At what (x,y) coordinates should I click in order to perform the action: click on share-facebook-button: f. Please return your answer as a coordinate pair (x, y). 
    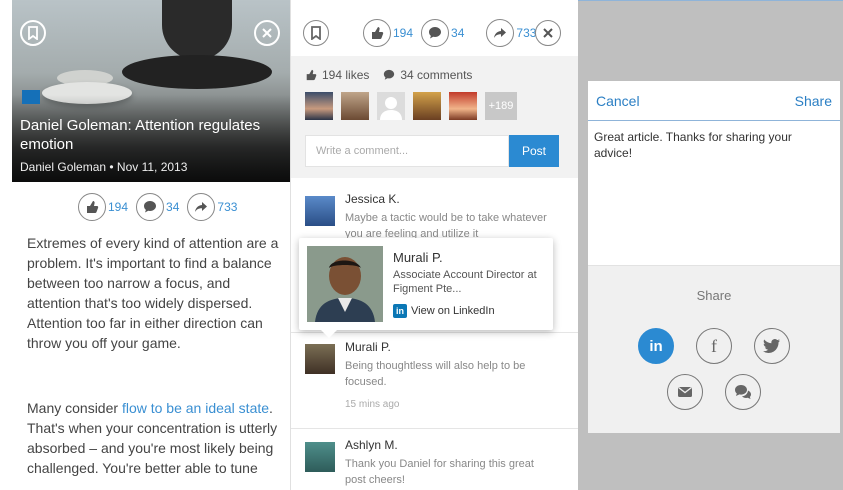
    Looking at the image, I should click on (714, 346).